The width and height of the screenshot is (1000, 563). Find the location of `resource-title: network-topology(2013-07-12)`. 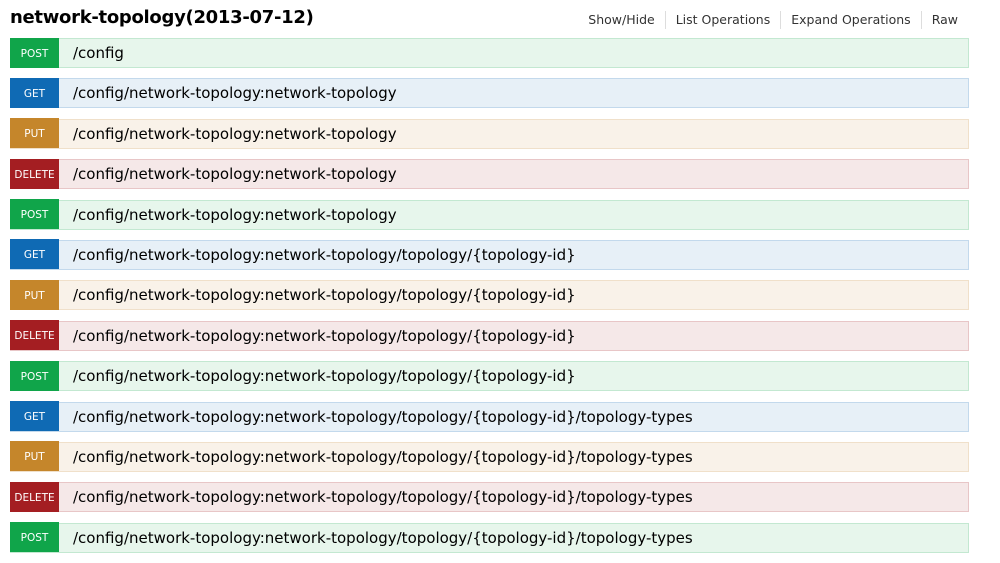

resource-title: network-topology(2013-07-12) is located at coordinates (162, 18).